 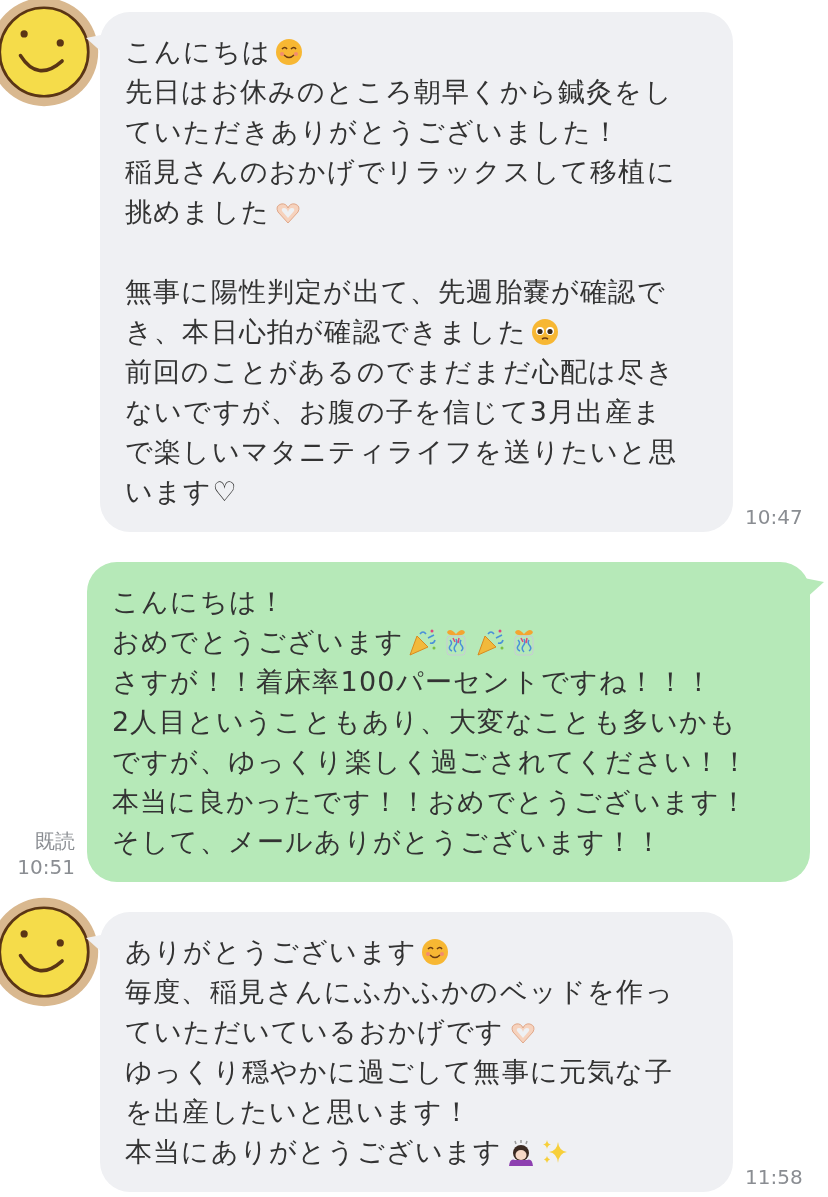 I want to click on message-text: 前回のことがあるのでまだまだ心配は尽き, so click(x=400, y=372).